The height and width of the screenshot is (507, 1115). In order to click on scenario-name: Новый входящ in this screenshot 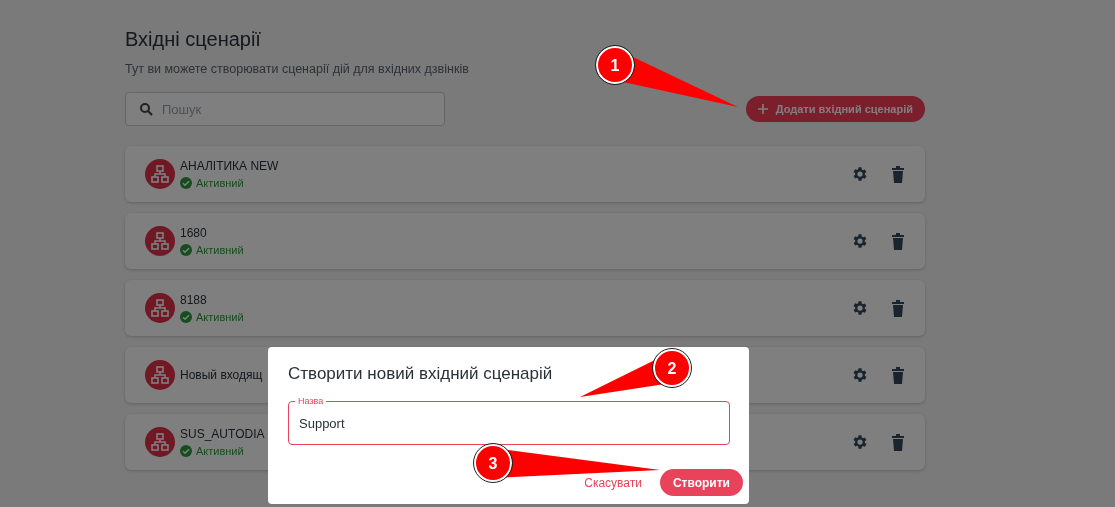, I will do `click(221, 375)`.